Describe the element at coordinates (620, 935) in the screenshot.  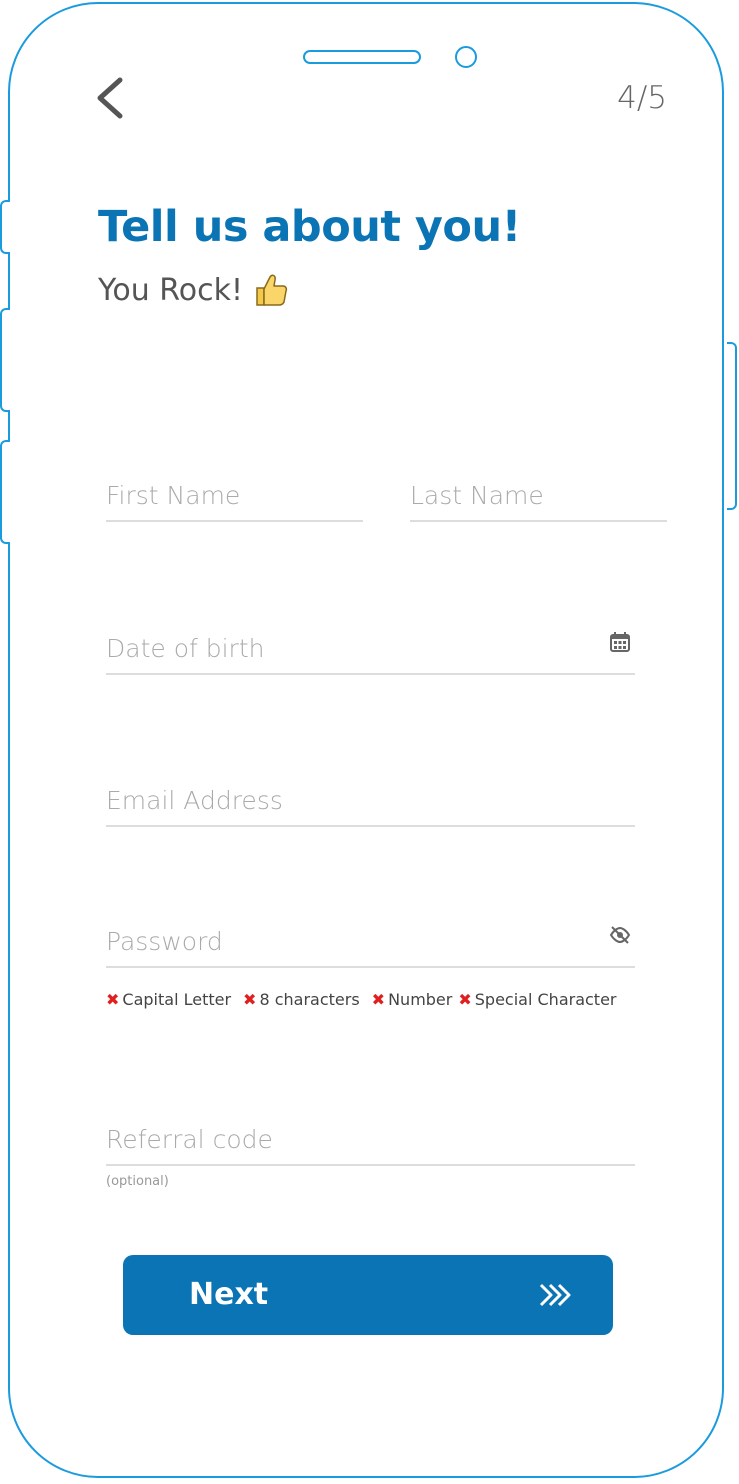
I see `eye-off-icon` at that location.